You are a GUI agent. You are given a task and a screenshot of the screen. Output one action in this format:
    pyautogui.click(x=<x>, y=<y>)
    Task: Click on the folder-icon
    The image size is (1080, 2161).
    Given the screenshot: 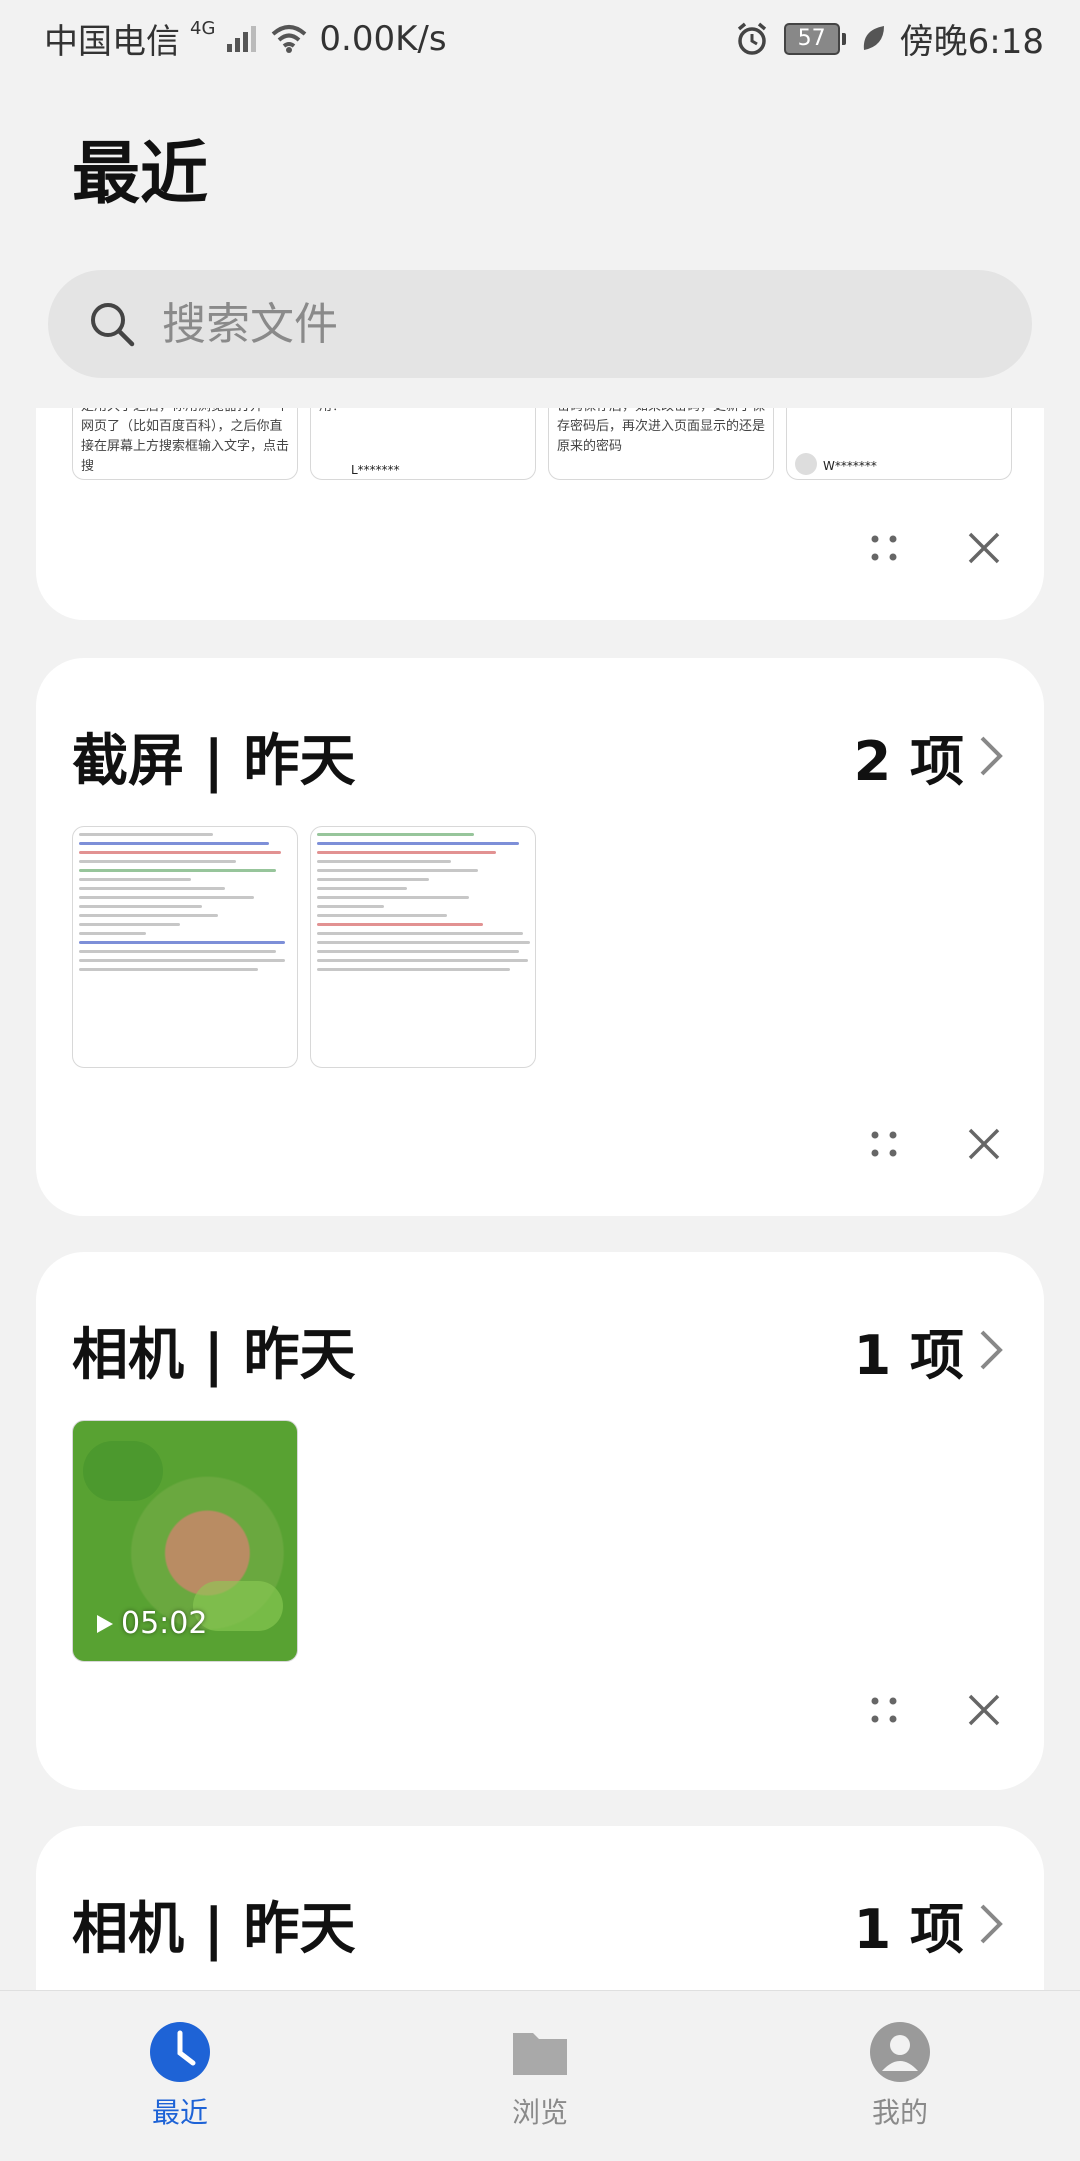 What is the action you would take?
    pyautogui.click(x=540, y=2054)
    